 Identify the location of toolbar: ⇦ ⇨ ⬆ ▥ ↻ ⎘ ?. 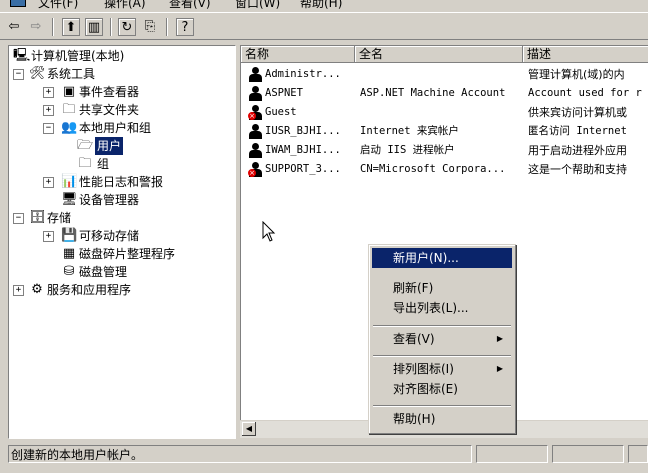
(324, 26).